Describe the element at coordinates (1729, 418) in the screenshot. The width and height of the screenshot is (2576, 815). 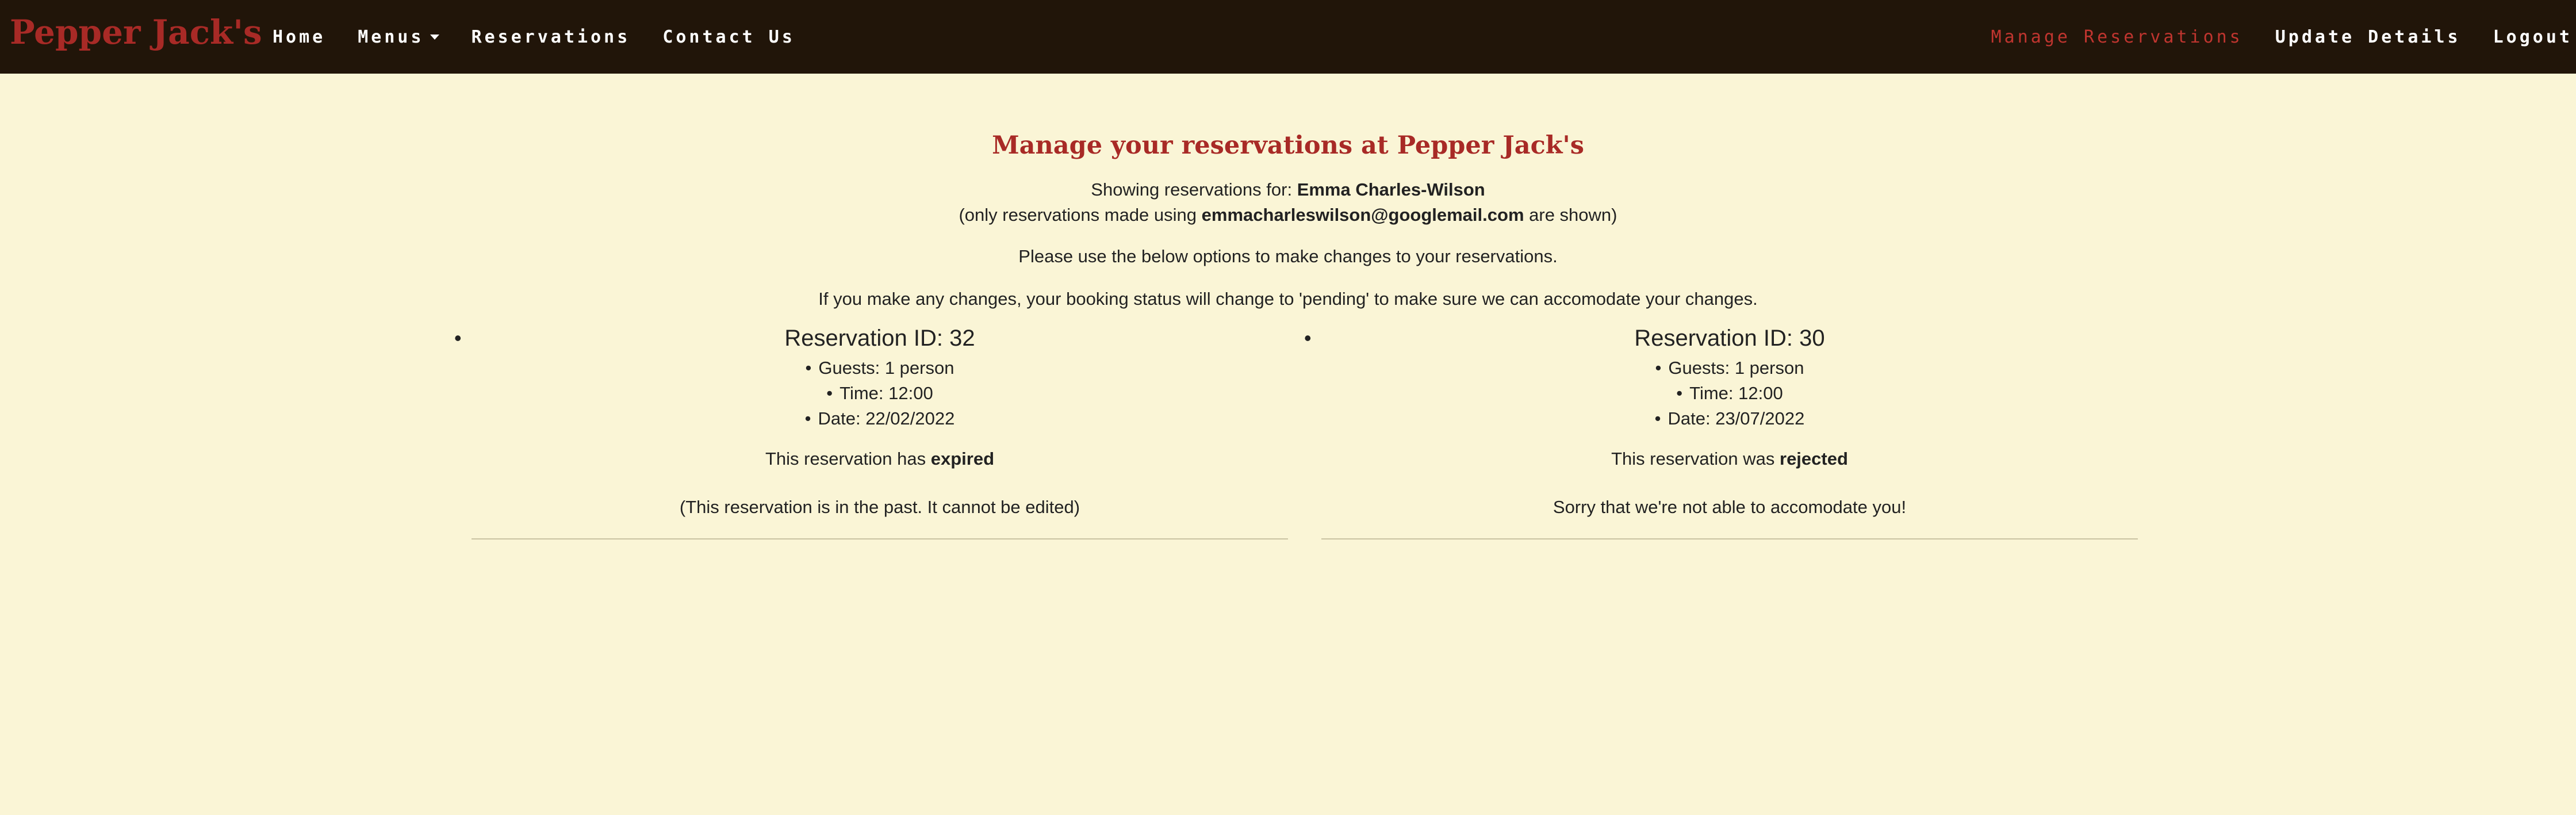
I see `date-detail: Date: 23/07/2022` at that location.